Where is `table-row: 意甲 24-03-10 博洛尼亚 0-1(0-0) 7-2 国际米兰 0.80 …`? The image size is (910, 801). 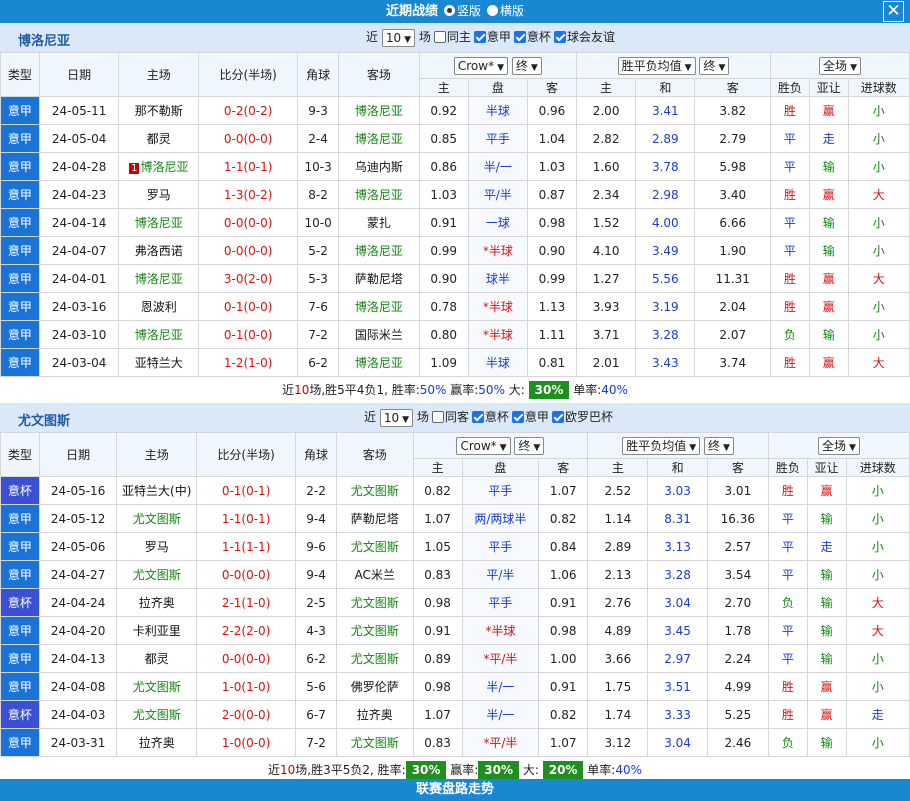
table-row: 意甲 24-03-10 博洛尼亚 0-1(0-0) 7-2 国际米兰 0.80 … is located at coordinates (455, 334).